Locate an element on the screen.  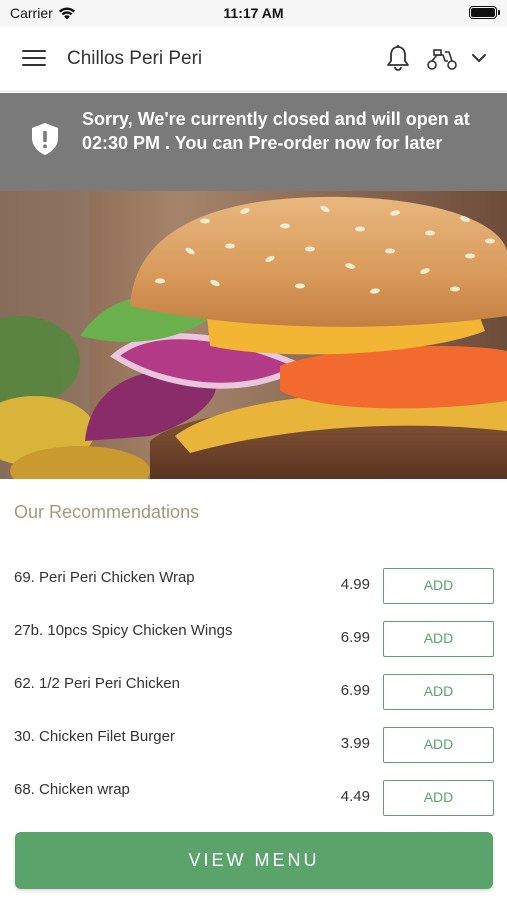
list-item: 27b. 10pcs Spicy Chicken Wings 6.99 ADD is located at coordinates (253, 636).